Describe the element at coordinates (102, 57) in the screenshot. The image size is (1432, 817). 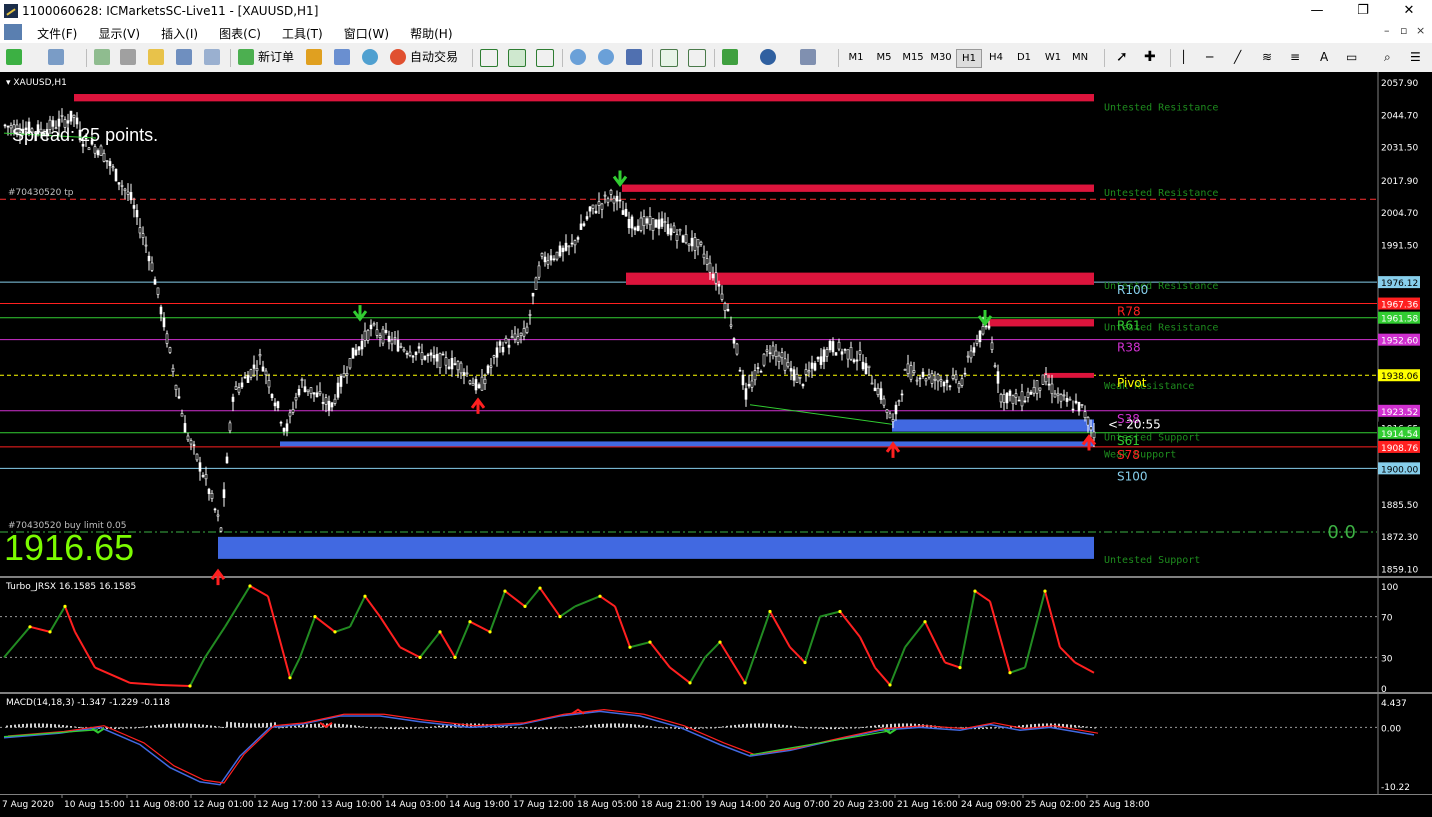
I see `market-watch-icon` at that location.